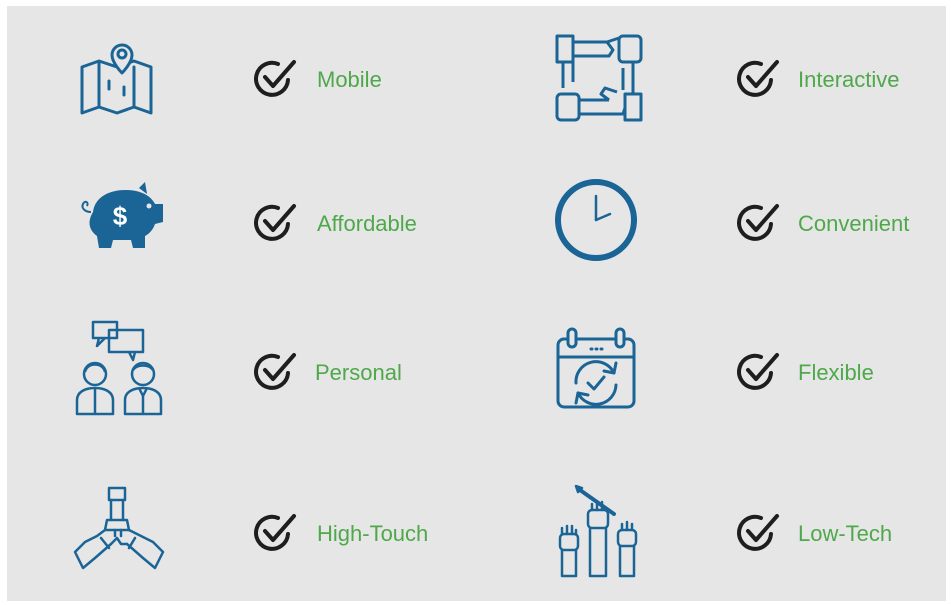  What do you see at coordinates (117, 77) in the screenshot?
I see `map-location-icon` at bounding box center [117, 77].